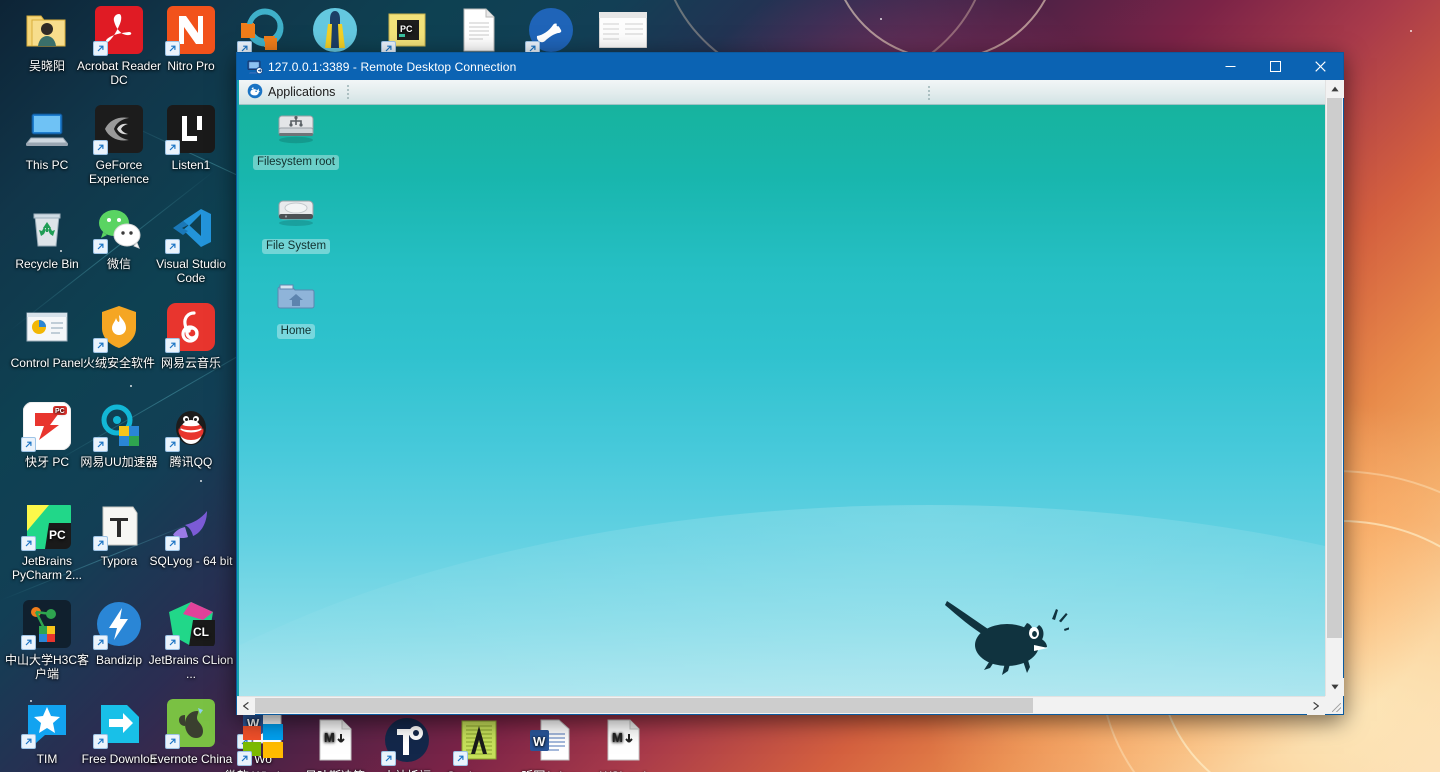 The height and width of the screenshot is (772, 1440). Describe the element at coordinates (1320, 66) in the screenshot. I see `close-button` at that location.